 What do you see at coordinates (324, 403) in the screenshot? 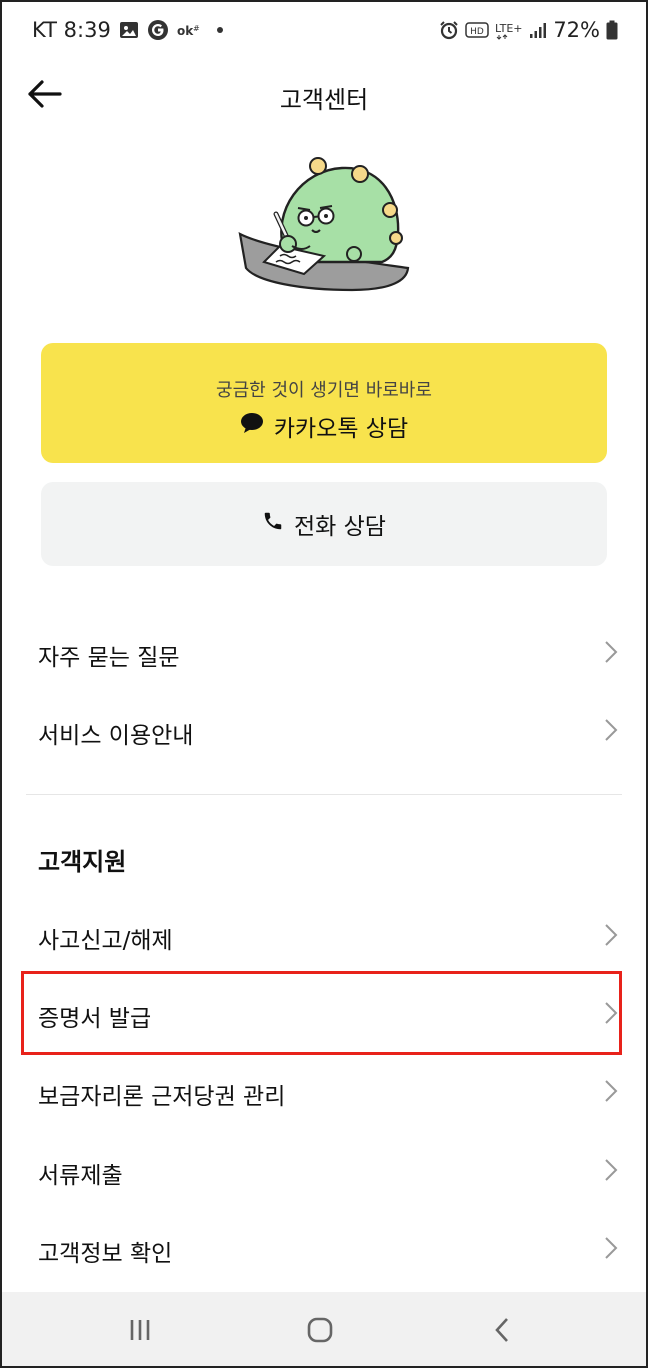
I see `kakaotalk-consult-button: 궁금한 것이 생기면 바로바로 카카오톡 상담` at bounding box center [324, 403].